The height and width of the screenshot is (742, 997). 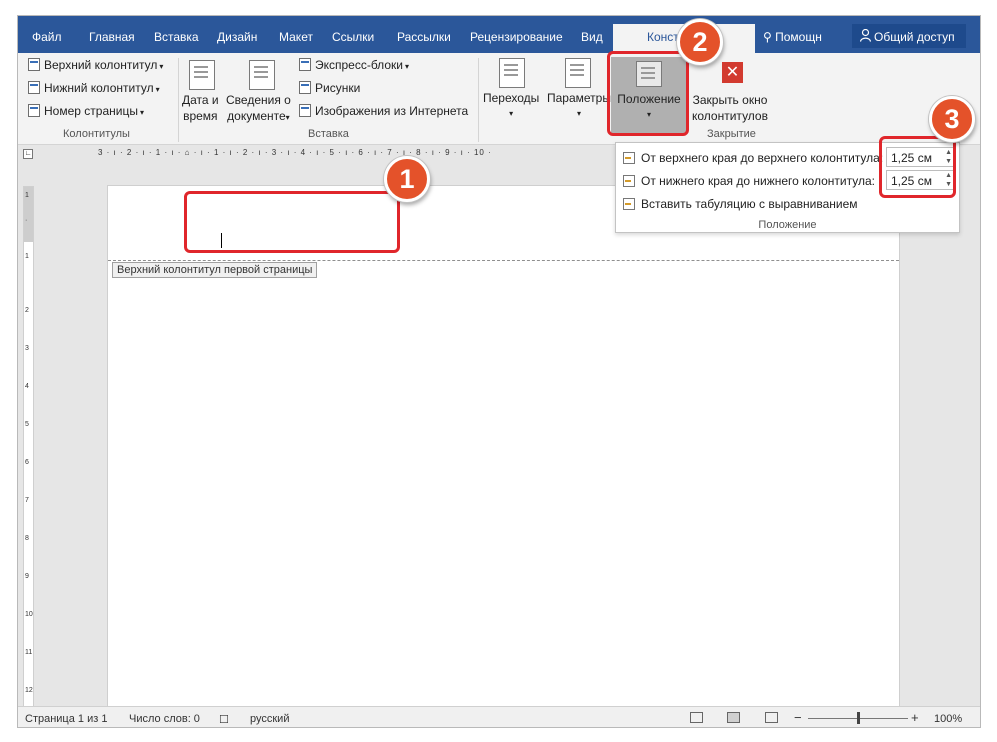 I want to click on header-label: Верхний колонтитул, so click(x=101, y=65).